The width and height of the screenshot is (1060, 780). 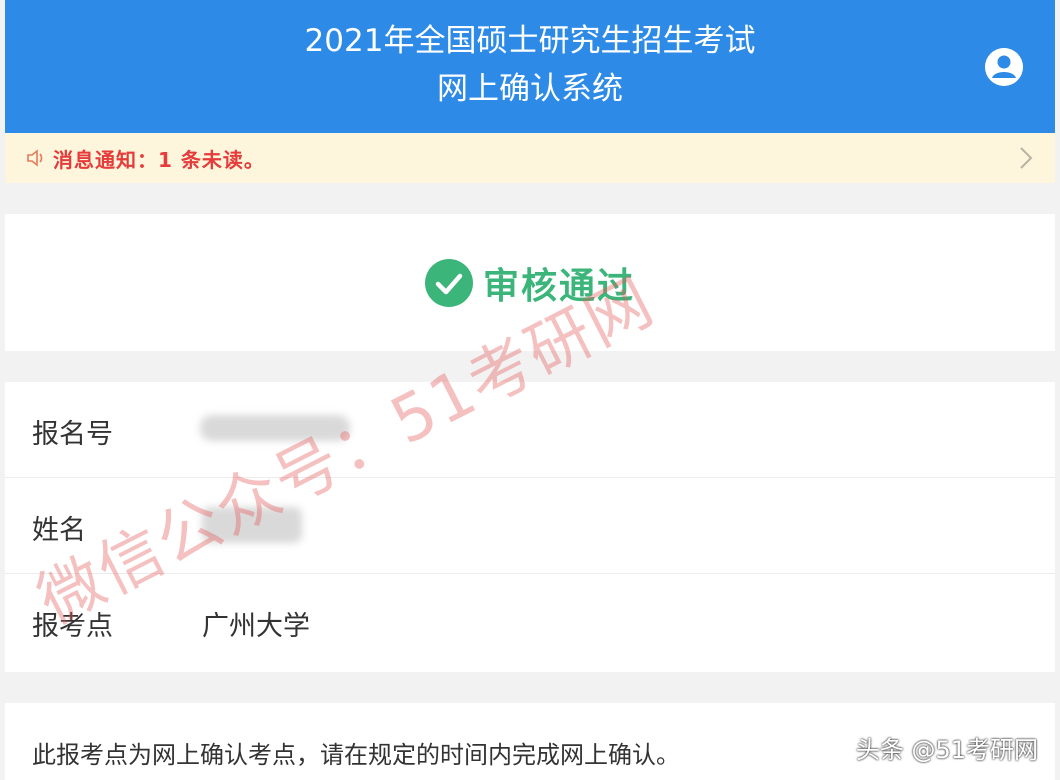 I want to click on info-key: 报考点, so click(x=72, y=626).